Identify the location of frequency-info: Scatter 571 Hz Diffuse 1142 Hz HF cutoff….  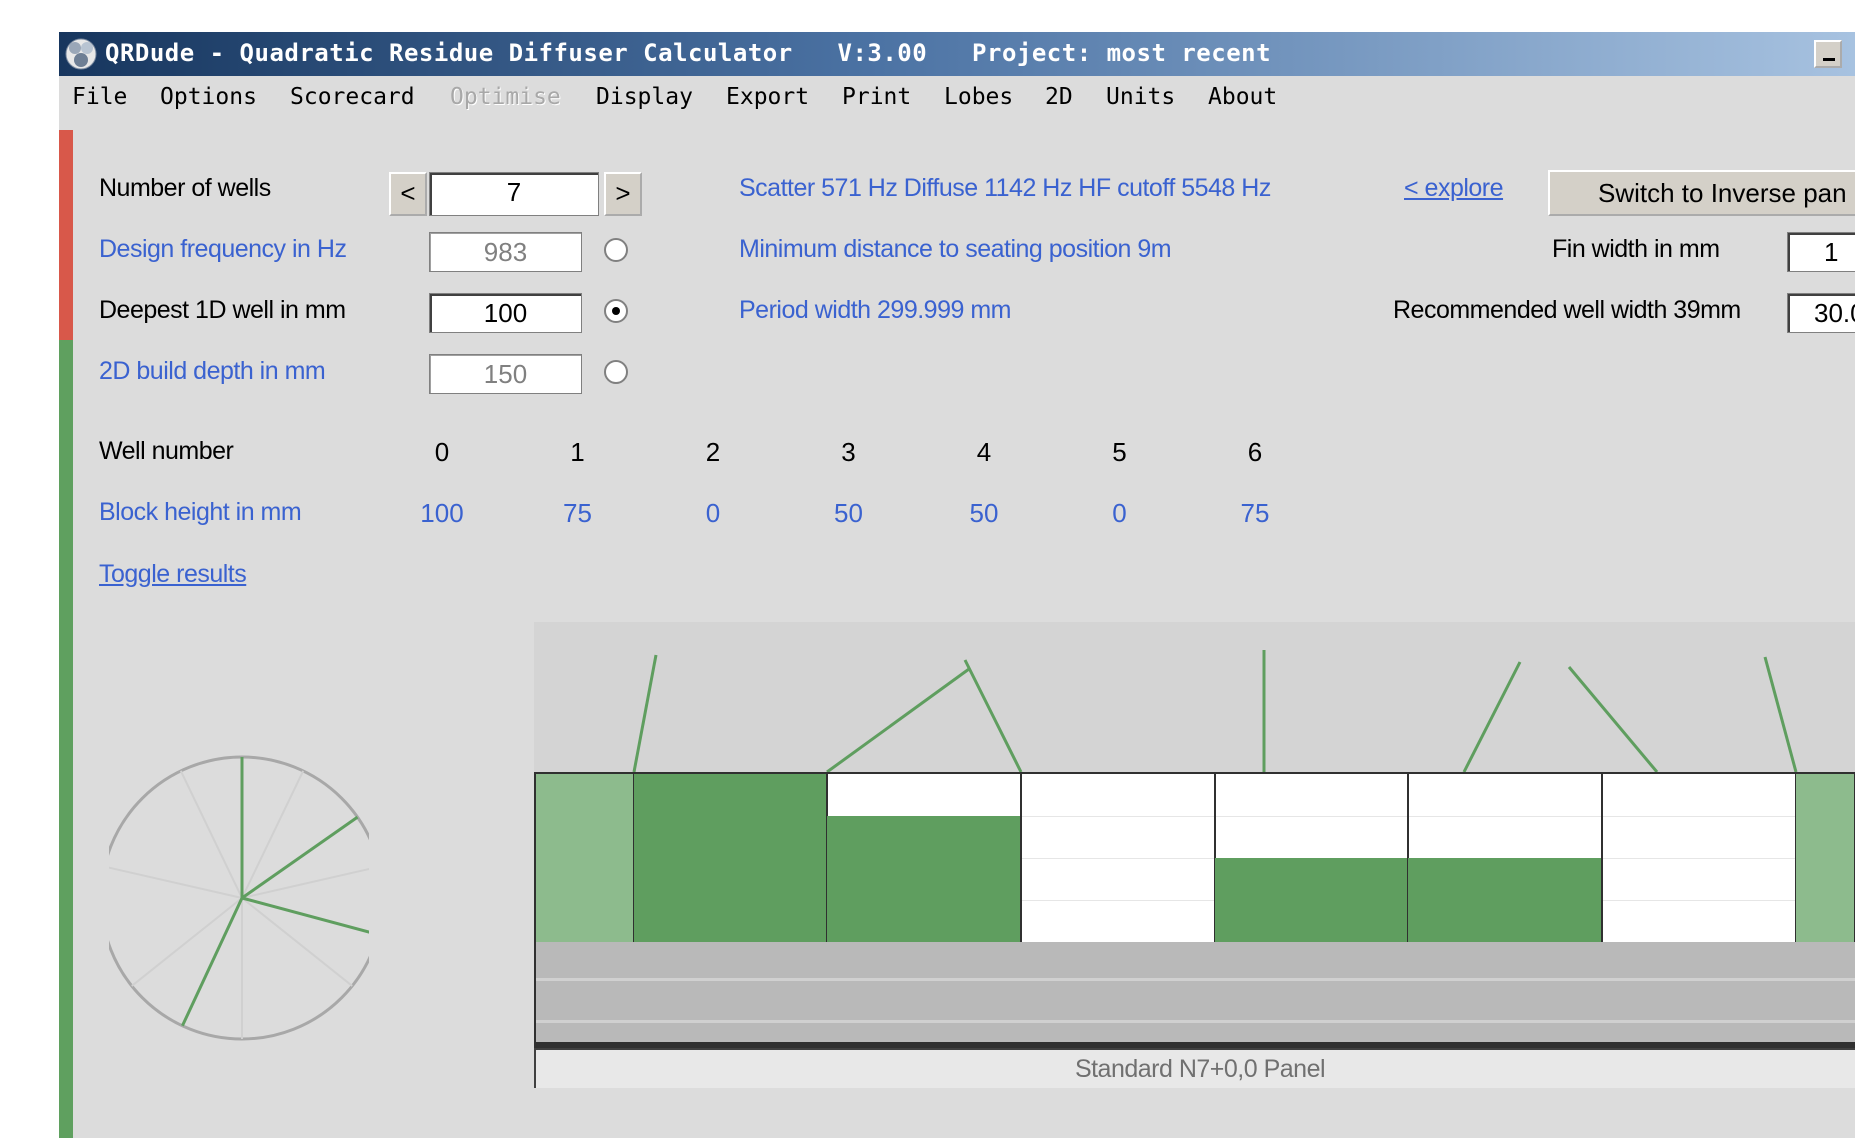
(1005, 188).